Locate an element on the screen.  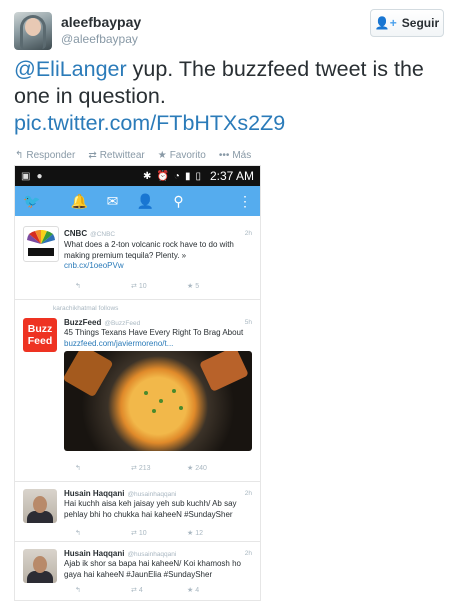
alarm-icon: ⏰ is located at coordinates (162, 176).